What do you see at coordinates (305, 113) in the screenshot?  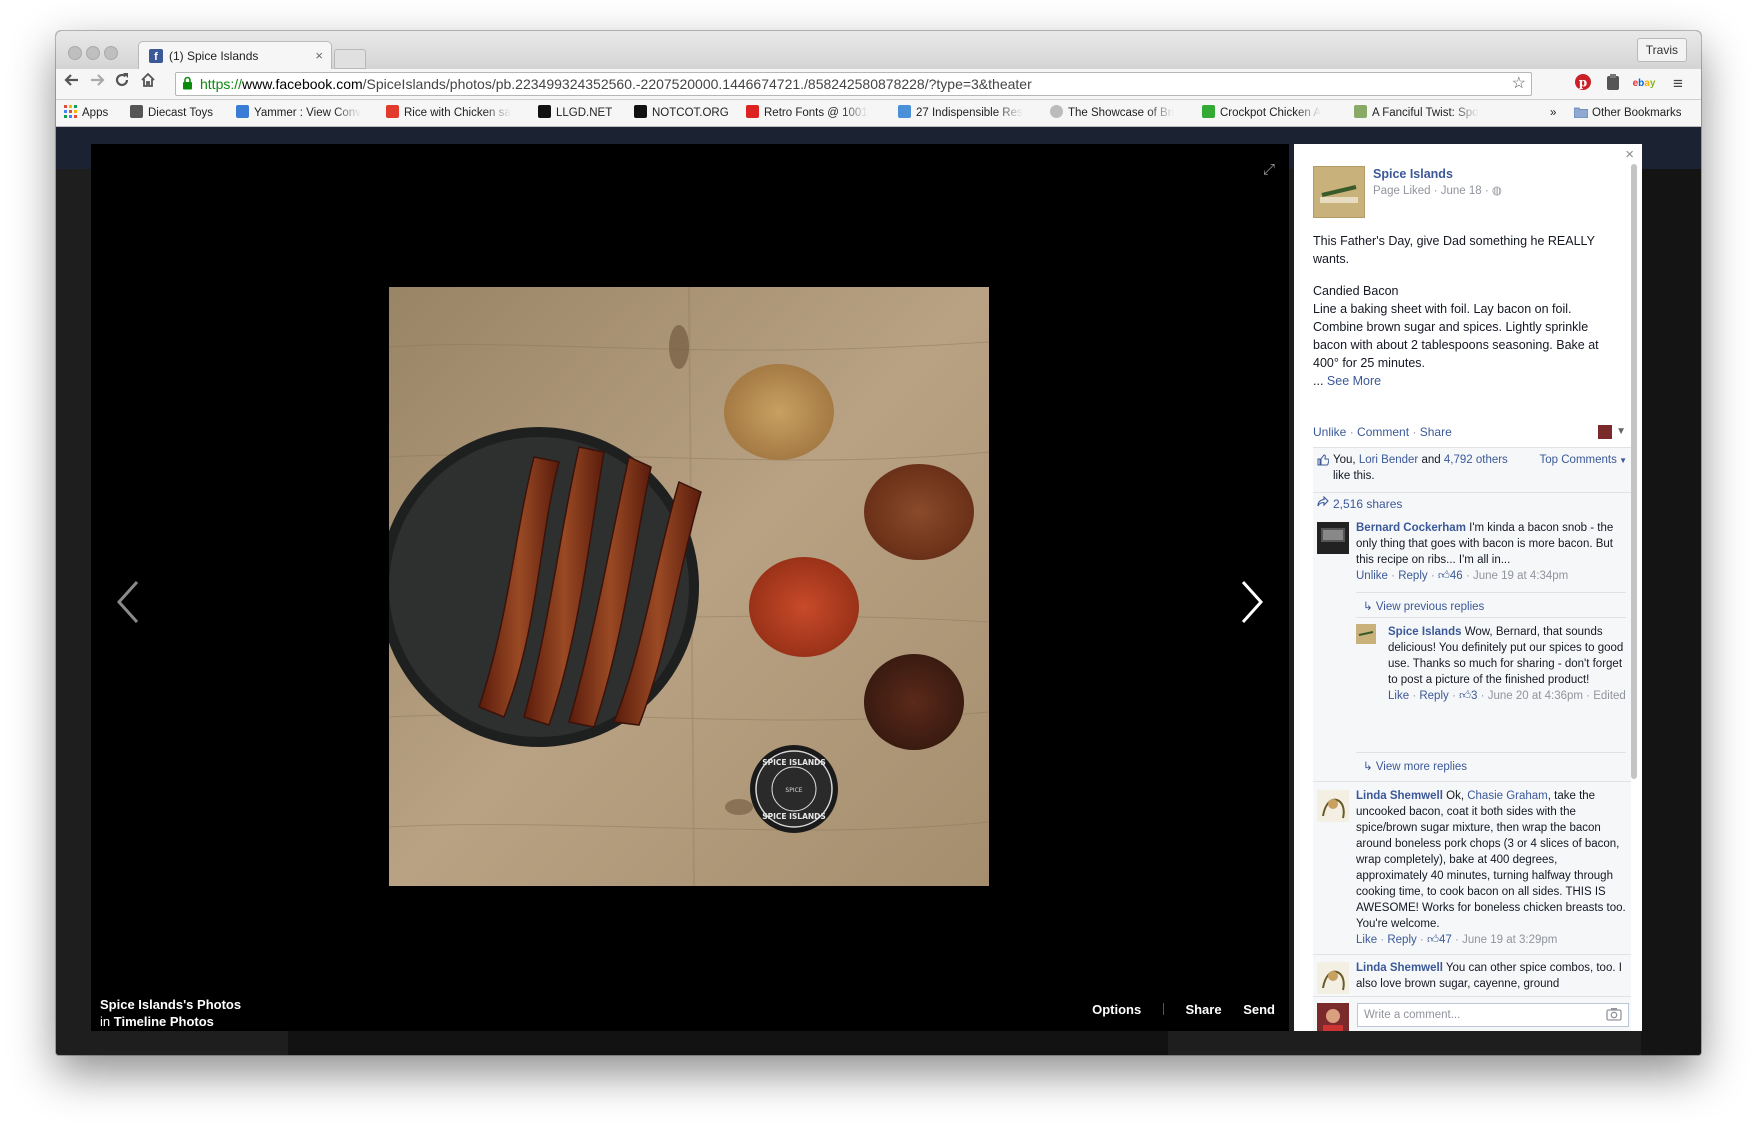 I see `bookmark-yammer: Yammer : View Conv` at bounding box center [305, 113].